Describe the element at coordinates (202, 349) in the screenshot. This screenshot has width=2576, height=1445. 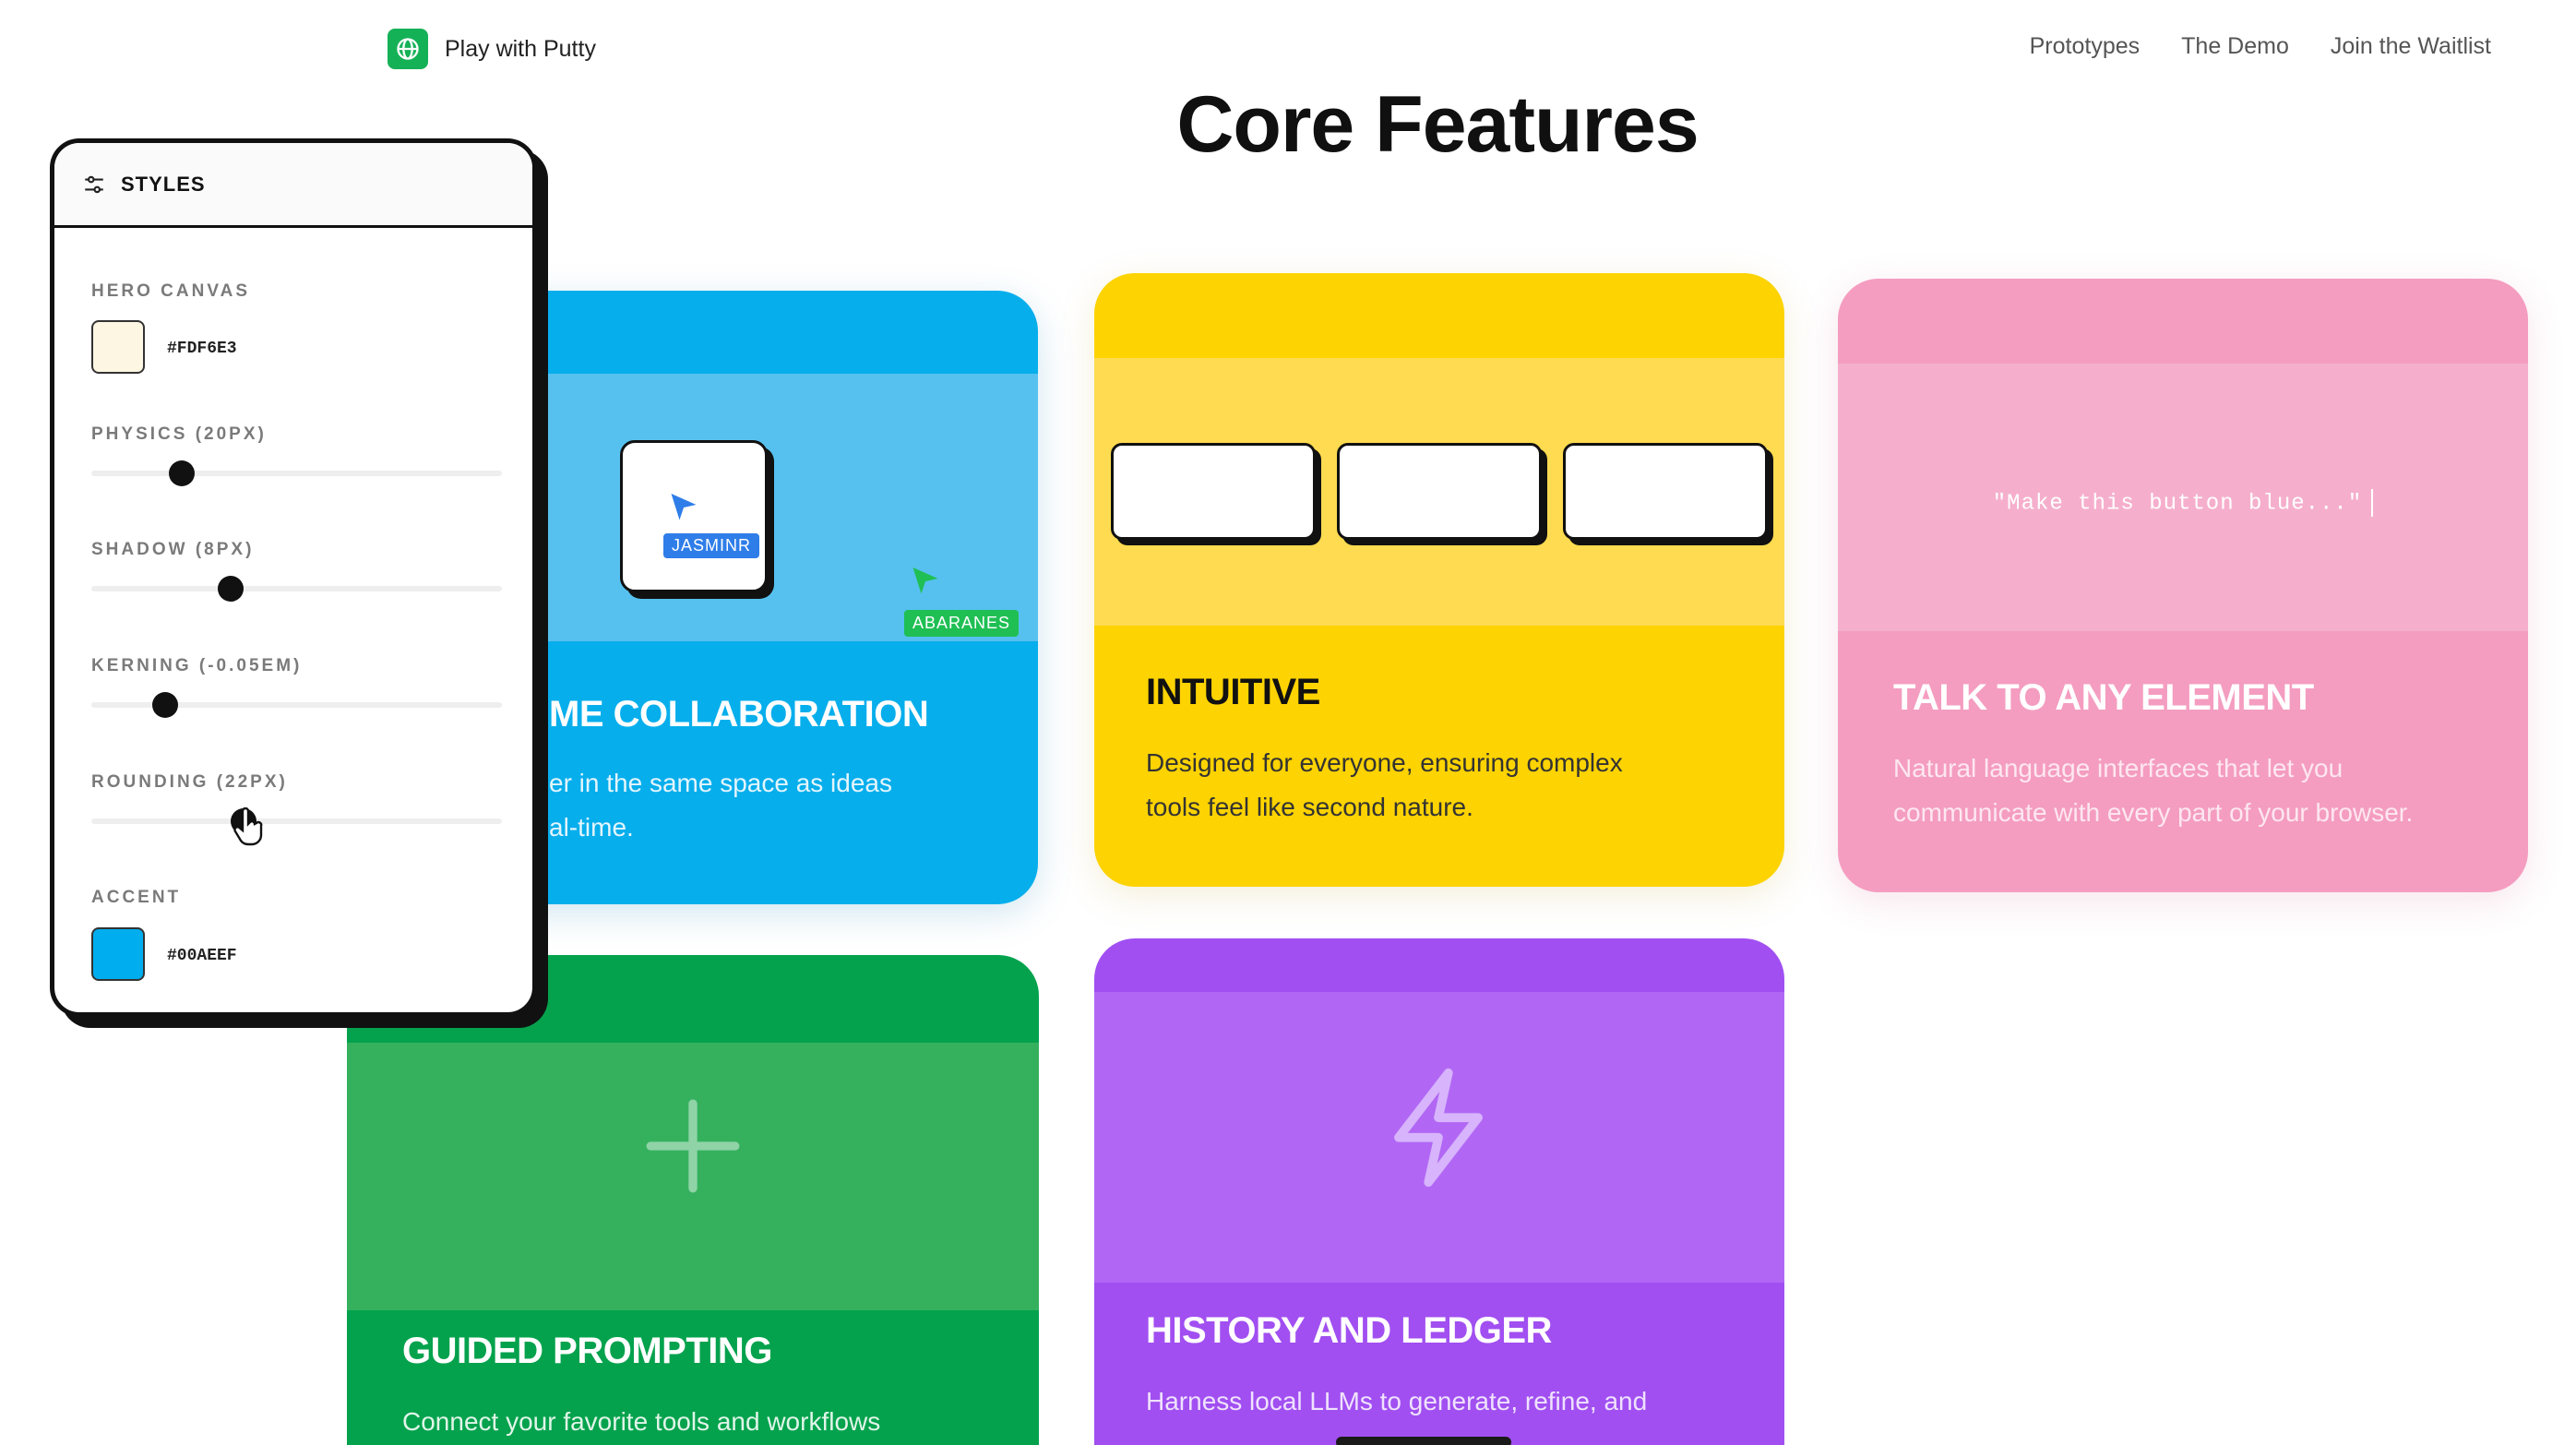
I see `hero-canvas-value: #FDF6E3` at that location.